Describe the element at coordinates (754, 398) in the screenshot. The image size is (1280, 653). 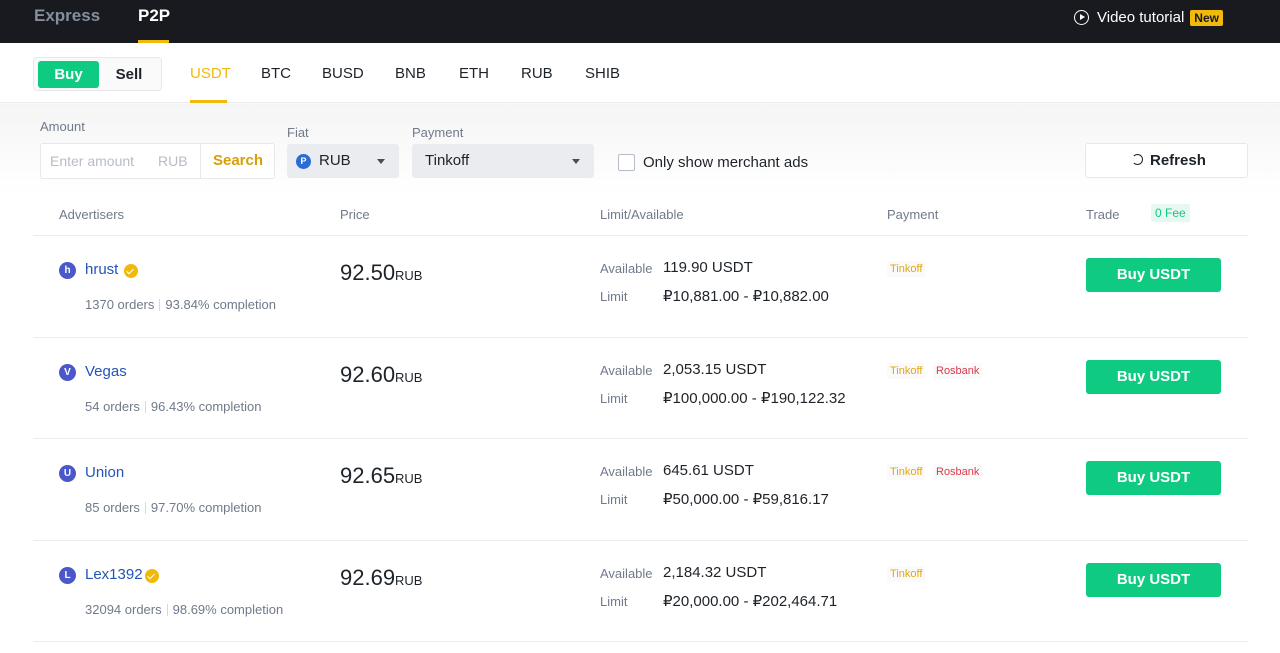
I see `limit-value: ₽100,000.00 - ₽190,122.32` at that location.